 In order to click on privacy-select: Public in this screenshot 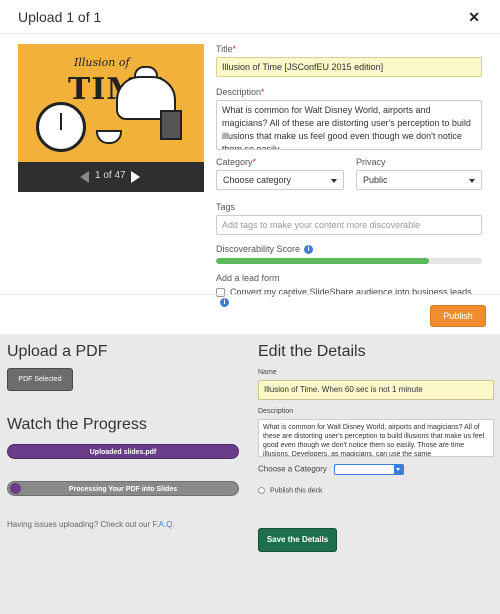, I will do `click(419, 180)`.